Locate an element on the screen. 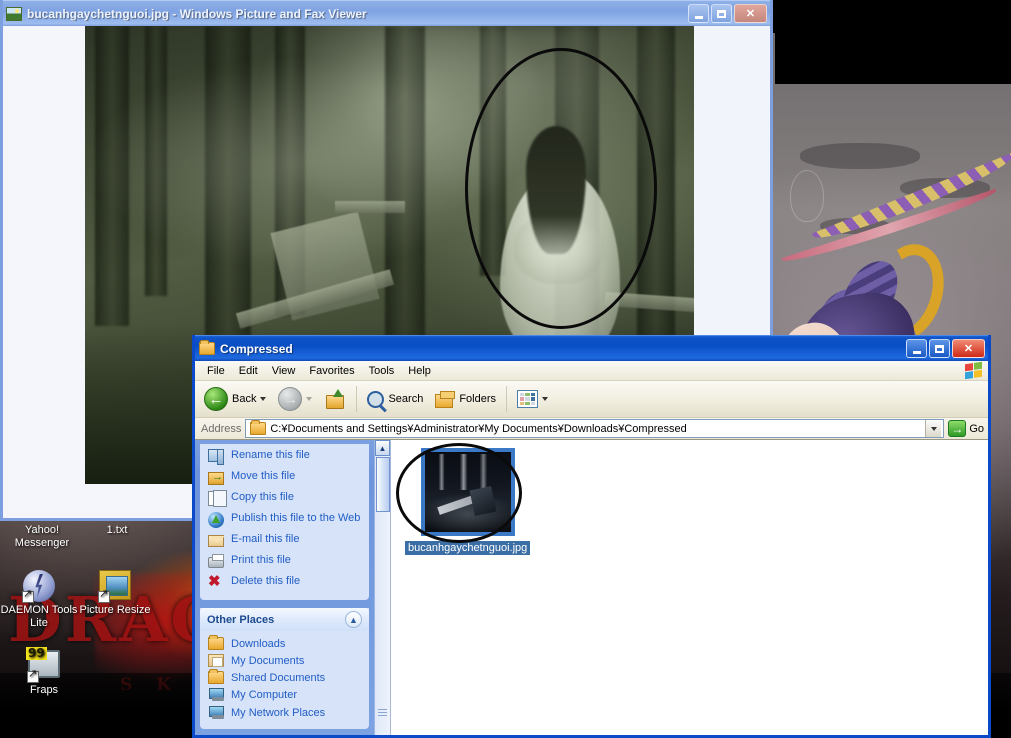 The image size is (1011, 738). menu-item-tools: Tools is located at coordinates (382, 371).